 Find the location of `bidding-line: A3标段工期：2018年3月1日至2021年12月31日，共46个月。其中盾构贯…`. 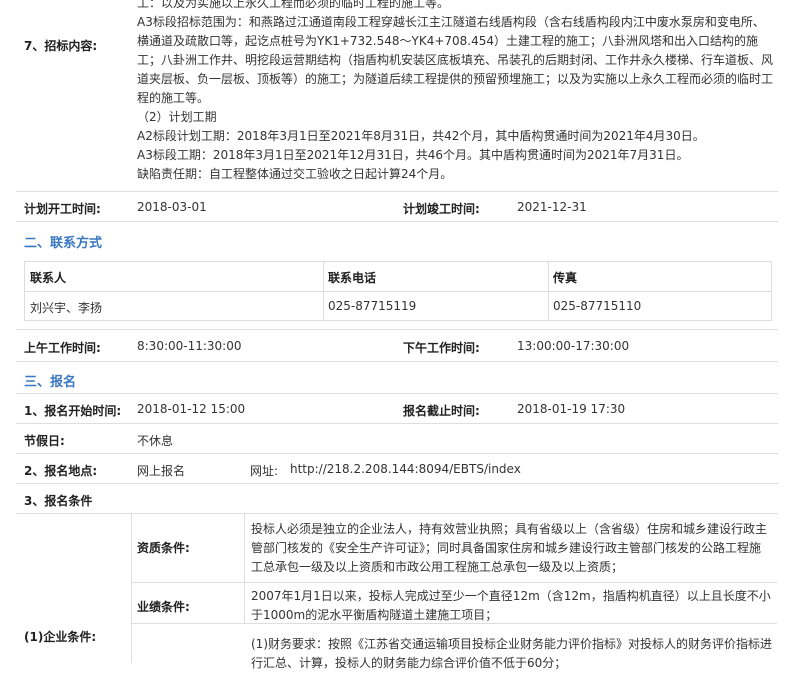

bidding-line: A3标段工期：2018年3月1日至2021年12月31日，共46个月。其中盾构贯… is located at coordinates (413, 155).